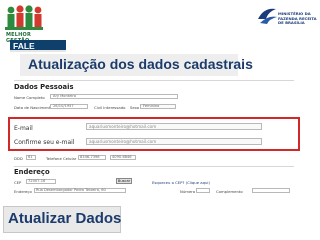 This screenshot has height=240, width=320. Describe the element at coordinates (123, 157) in the screenshot. I see `phone2-field: 4090-6846` at that location.